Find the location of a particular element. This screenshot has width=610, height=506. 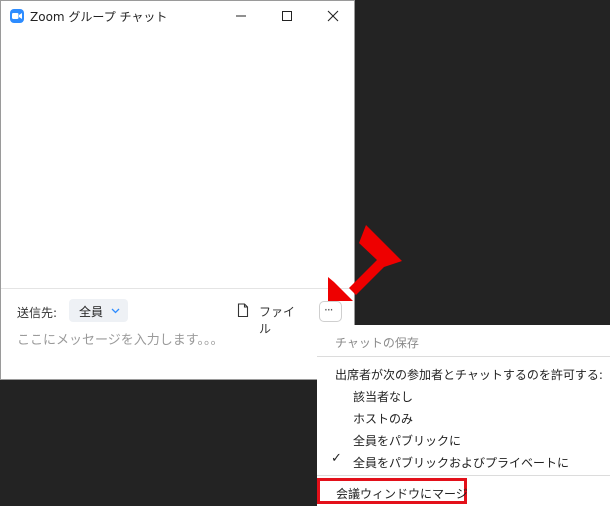

menu-permission-heading: 出席者が次の参加者とチャットするのを許可する: is located at coordinates (469, 375).